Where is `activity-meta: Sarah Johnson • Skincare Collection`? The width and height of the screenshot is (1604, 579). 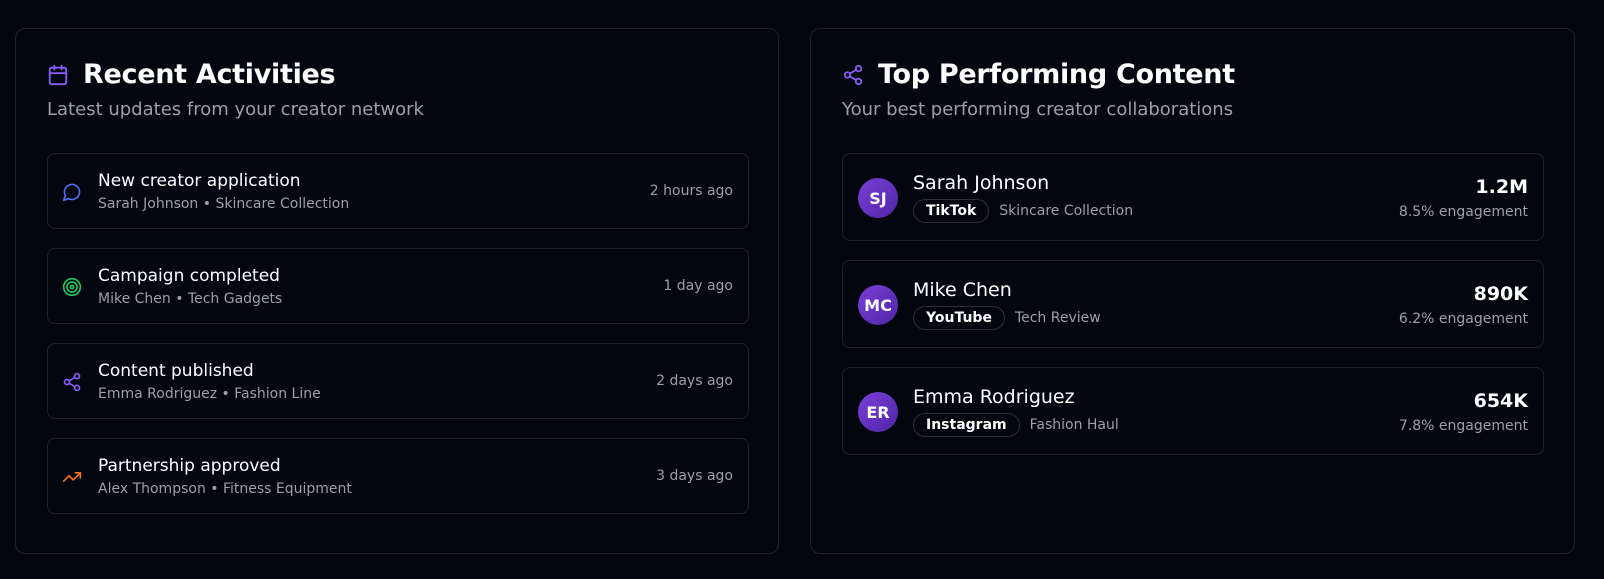
activity-meta: Sarah Johnson • Skincare Collection is located at coordinates (224, 204).